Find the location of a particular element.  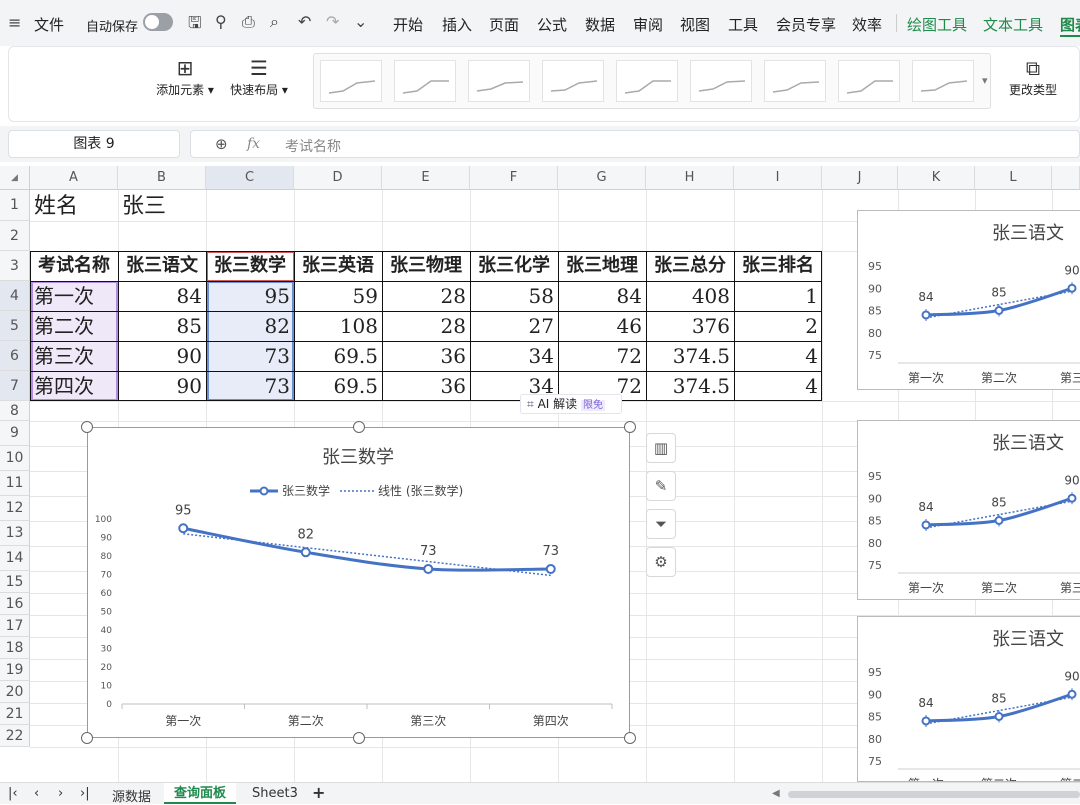

value-cell: 58 is located at coordinates (514, 296).